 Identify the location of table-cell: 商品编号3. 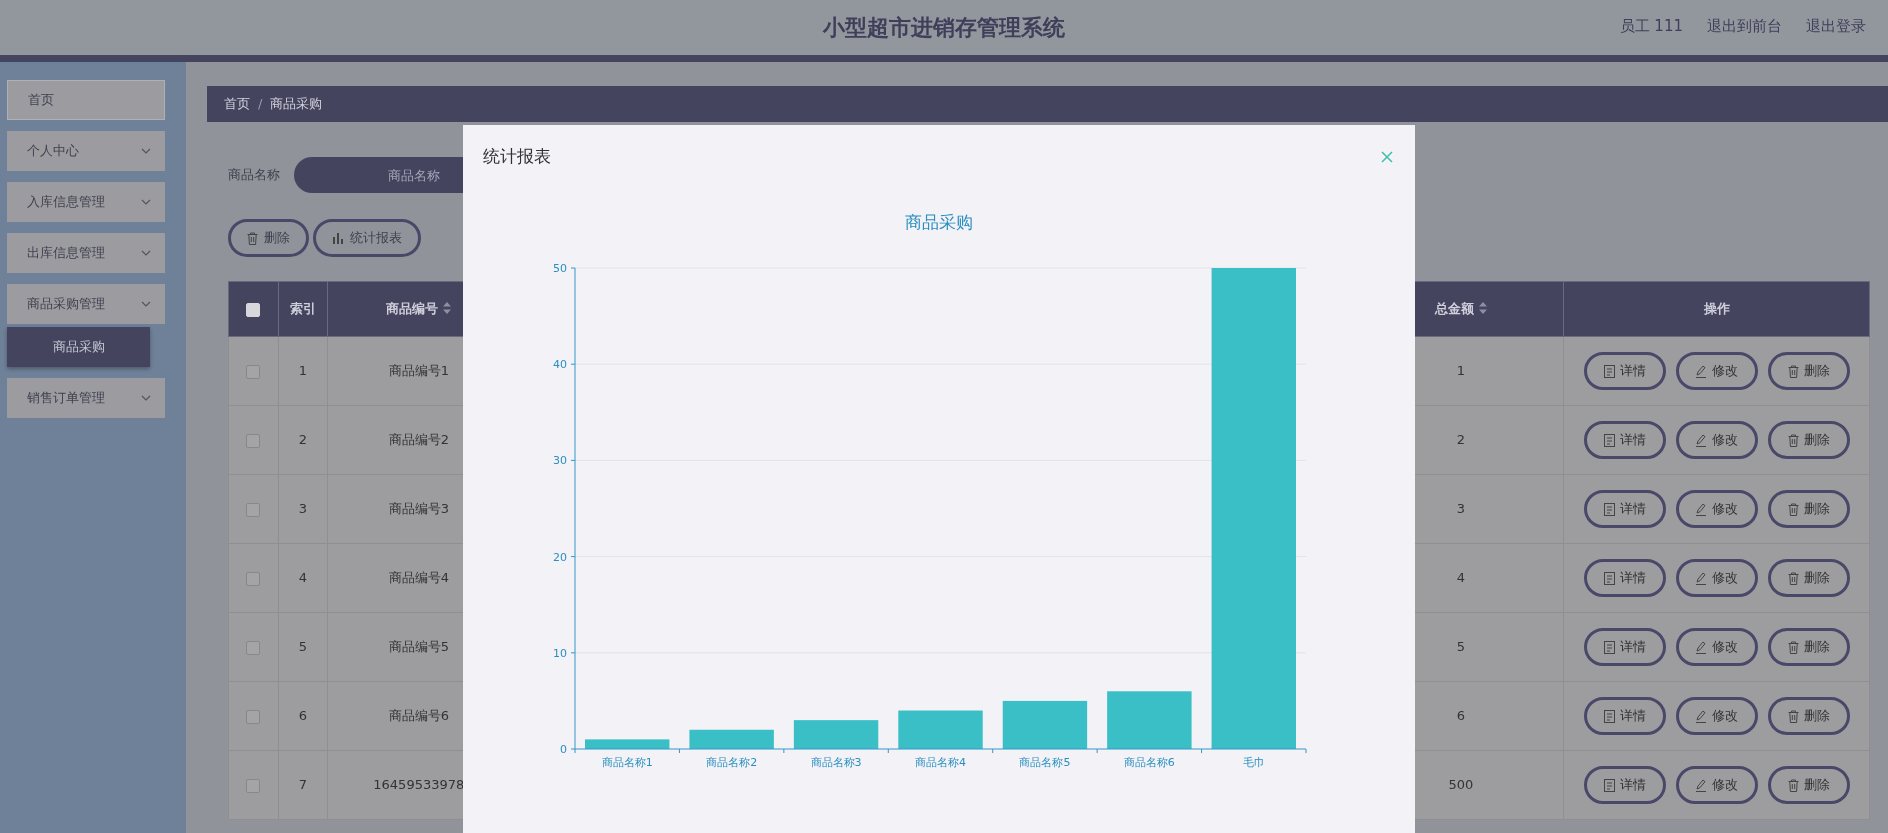
(418, 509).